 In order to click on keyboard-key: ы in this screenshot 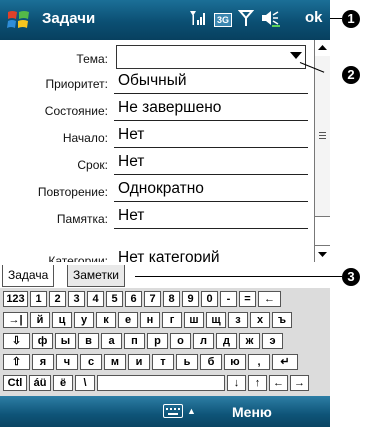, I will do `click(65, 341)`.